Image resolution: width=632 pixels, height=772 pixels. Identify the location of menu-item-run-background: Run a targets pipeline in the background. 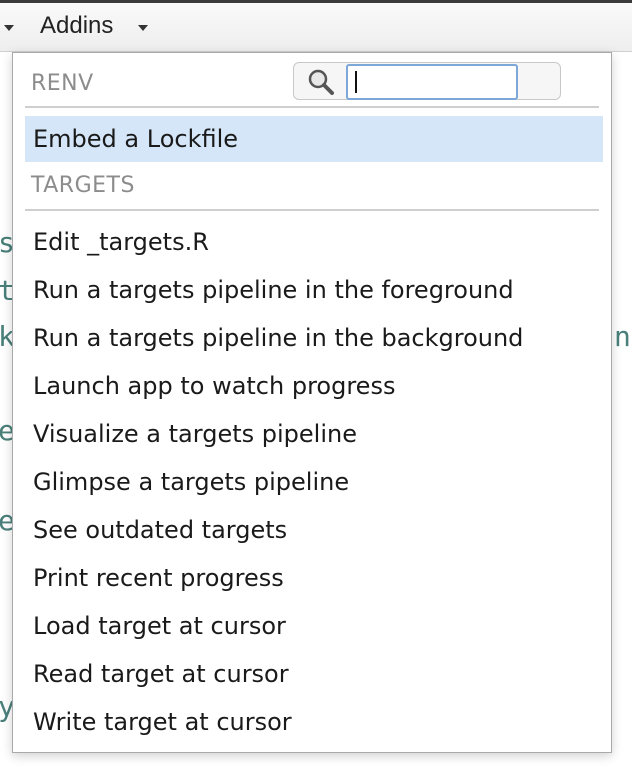
(314, 338).